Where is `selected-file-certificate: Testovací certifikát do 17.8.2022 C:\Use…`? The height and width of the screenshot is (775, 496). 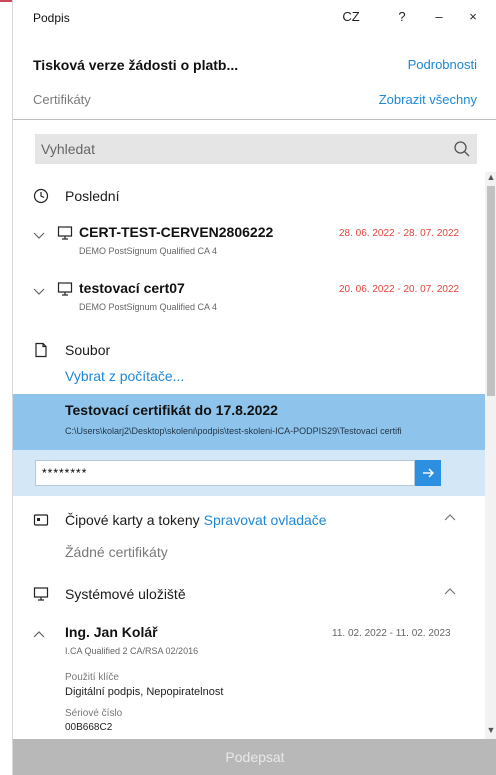 selected-file-certificate: Testovací certifikát do 17.8.2022 C:\Use… is located at coordinates (249, 422).